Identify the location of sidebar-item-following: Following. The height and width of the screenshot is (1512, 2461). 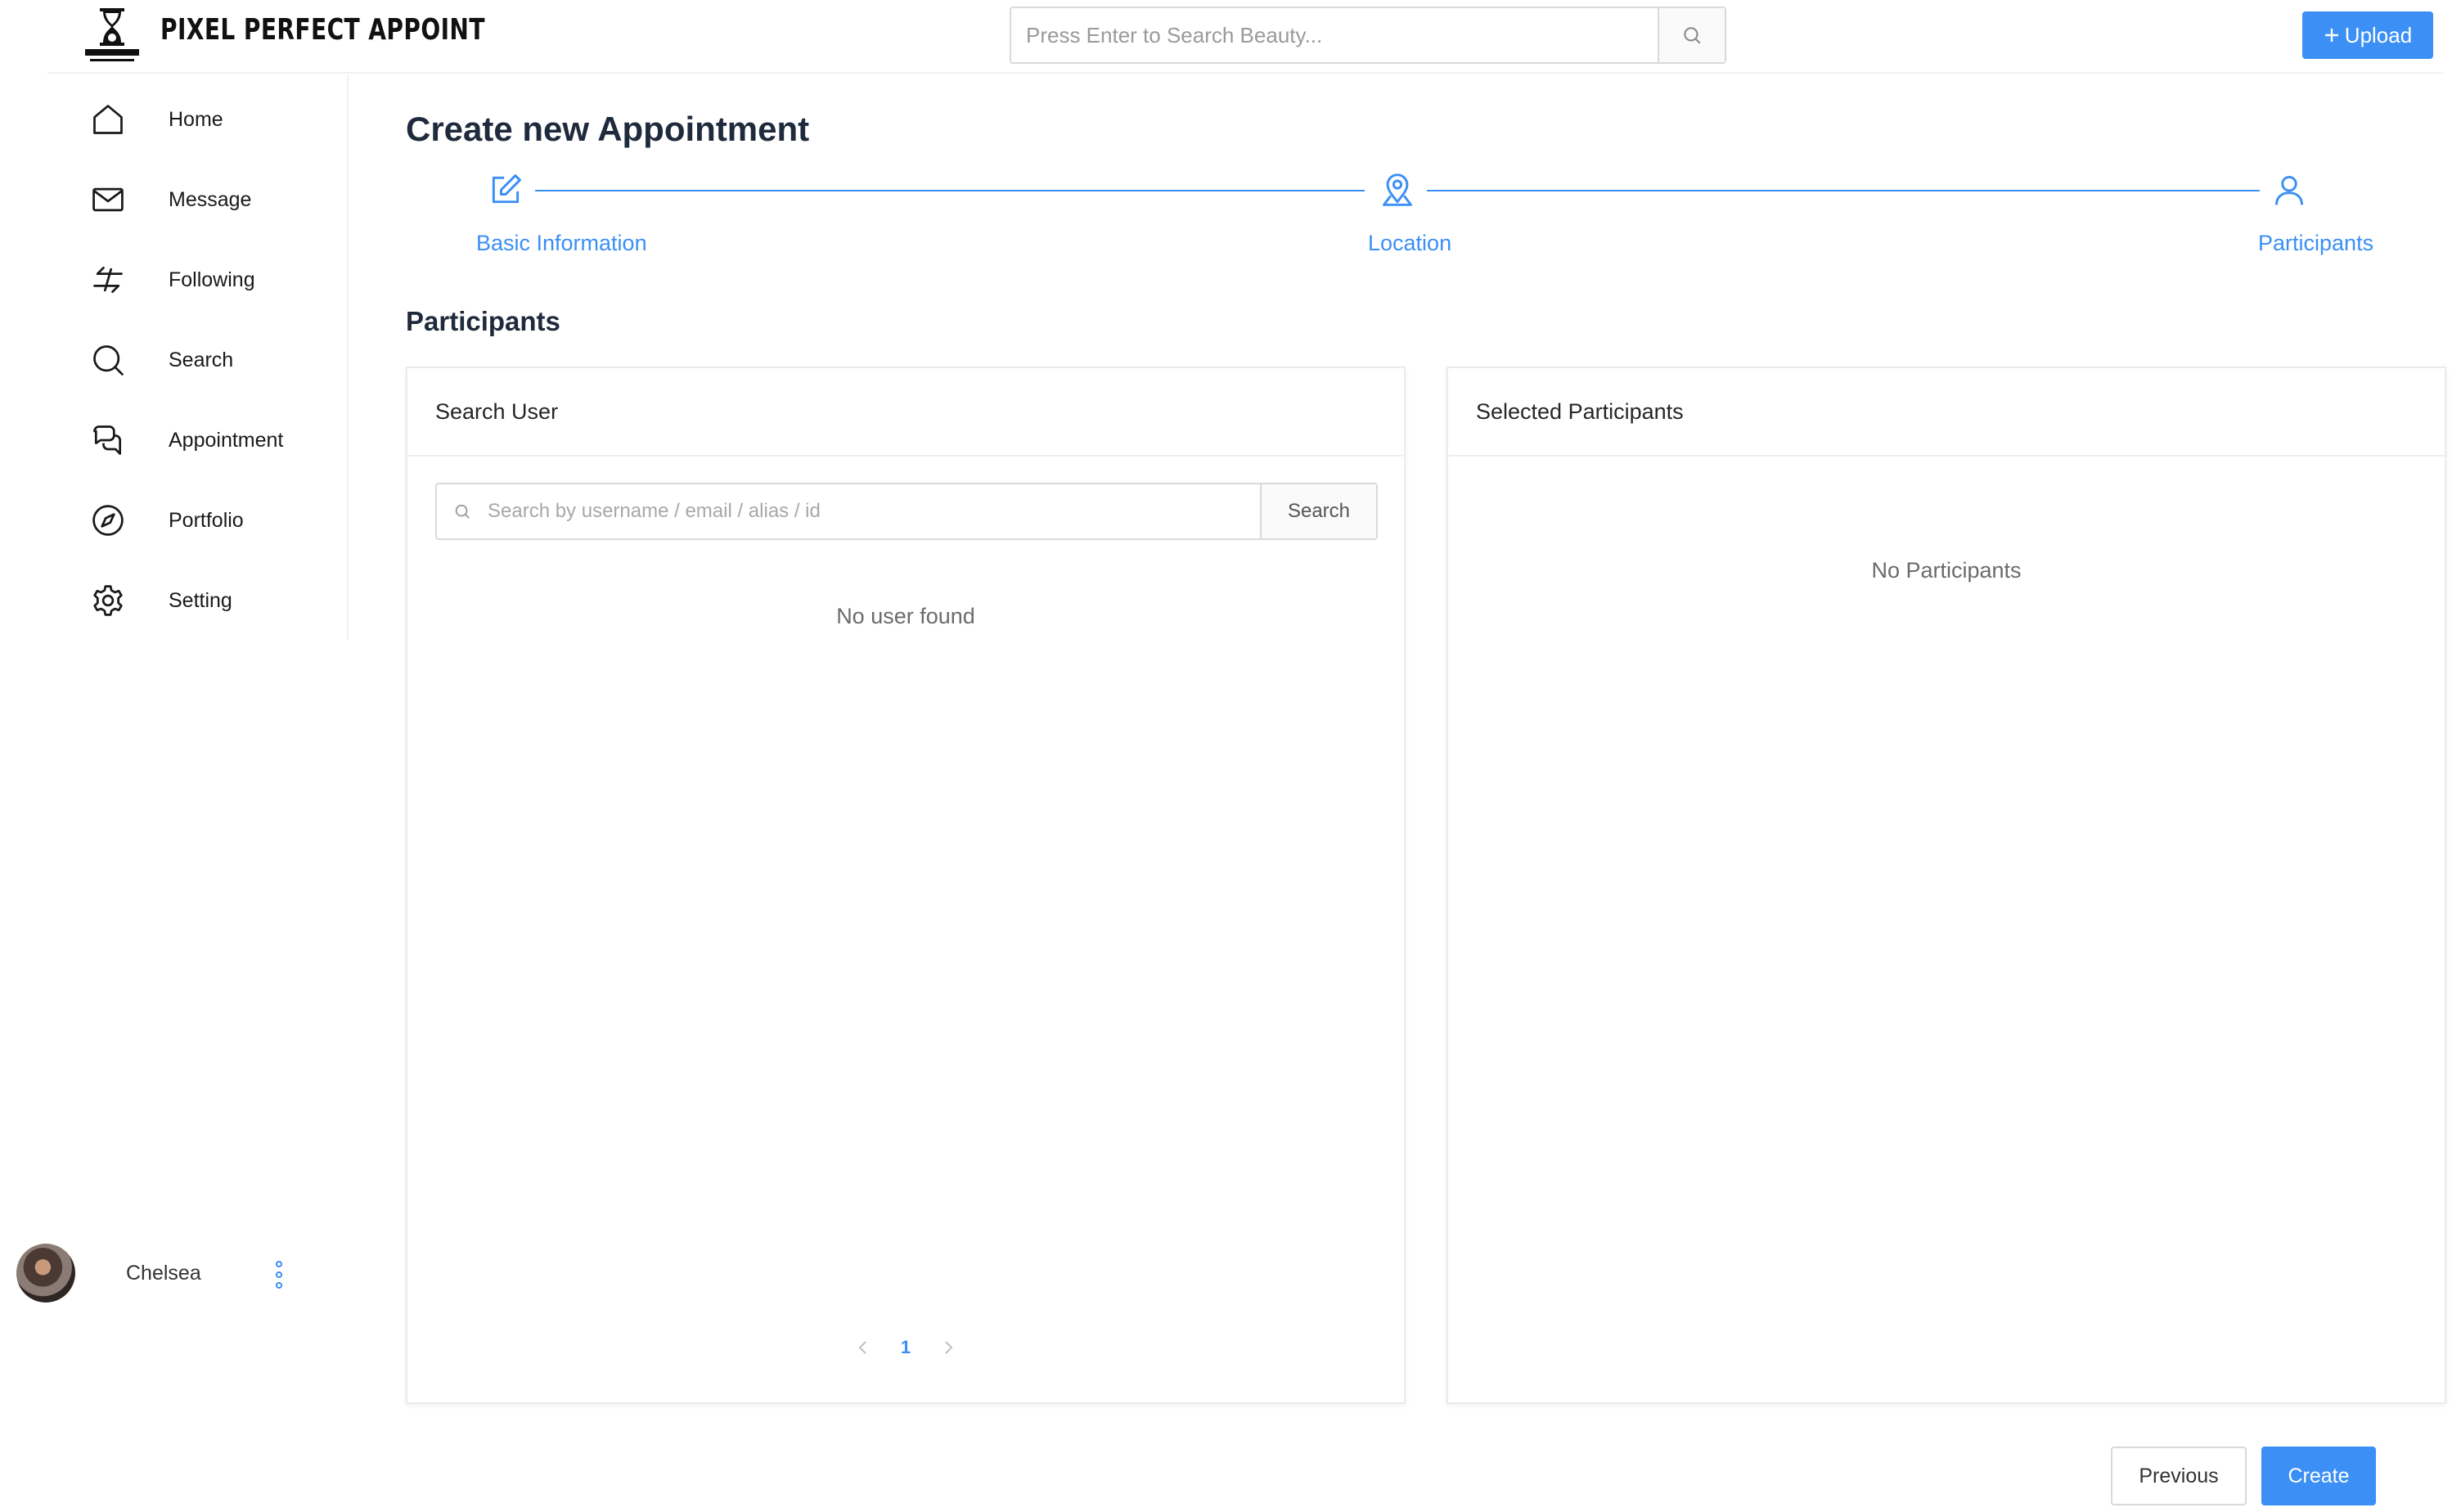
(212, 280).